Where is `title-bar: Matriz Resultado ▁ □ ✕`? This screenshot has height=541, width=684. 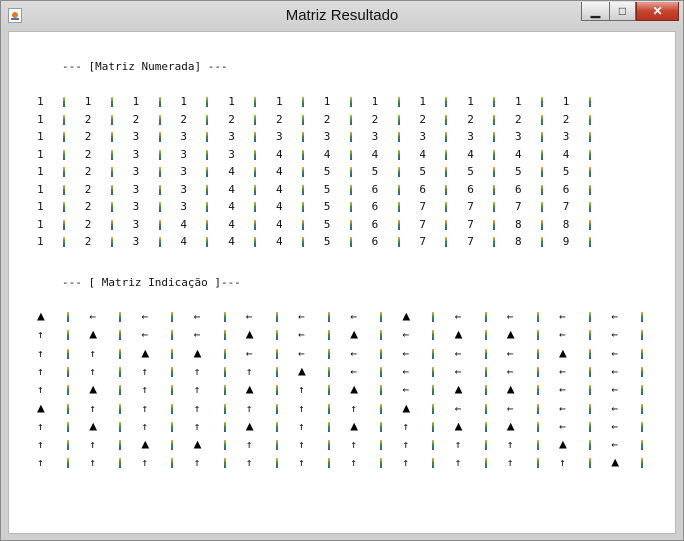 title-bar: Matriz Resultado ▁ □ ✕ is located at coordinates (342, 16).